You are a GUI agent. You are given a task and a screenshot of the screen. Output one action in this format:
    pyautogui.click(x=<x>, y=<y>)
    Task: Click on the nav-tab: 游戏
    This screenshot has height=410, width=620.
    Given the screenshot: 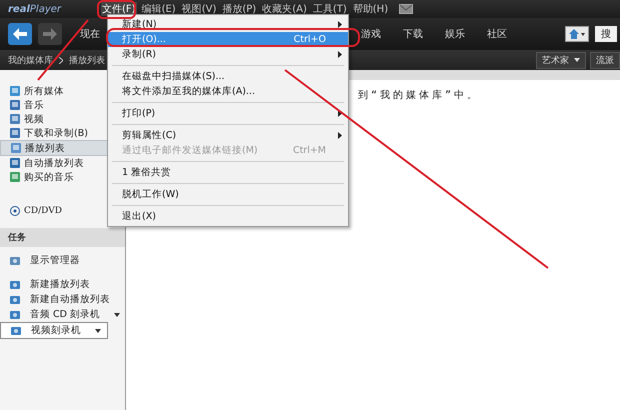 What is the action you would take?
    pyautogui.click(x=371, y=34)
    